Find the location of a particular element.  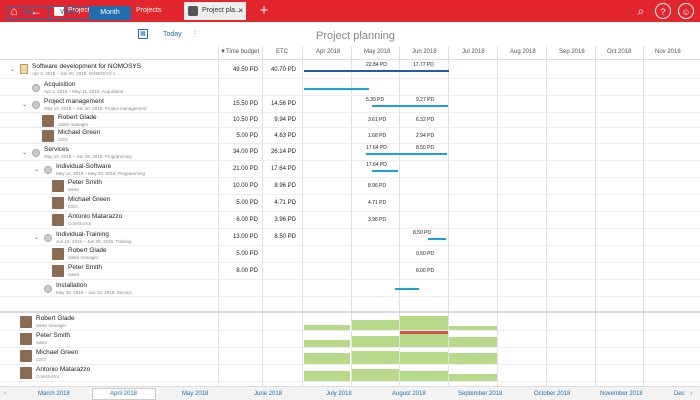

resource-row: Michael Green CEO is located at coordinates (350, 356).